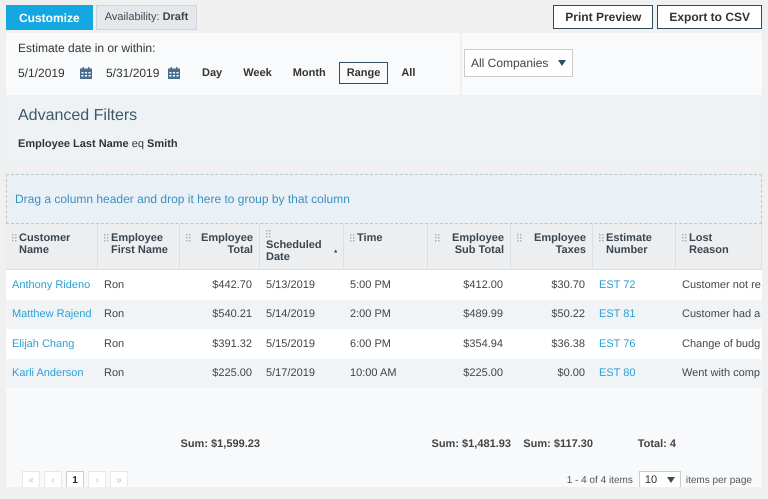 The width and height of the screenshot is (768, 499). I want to click on availability-badge: Availability: Draft, so click(147, 17).